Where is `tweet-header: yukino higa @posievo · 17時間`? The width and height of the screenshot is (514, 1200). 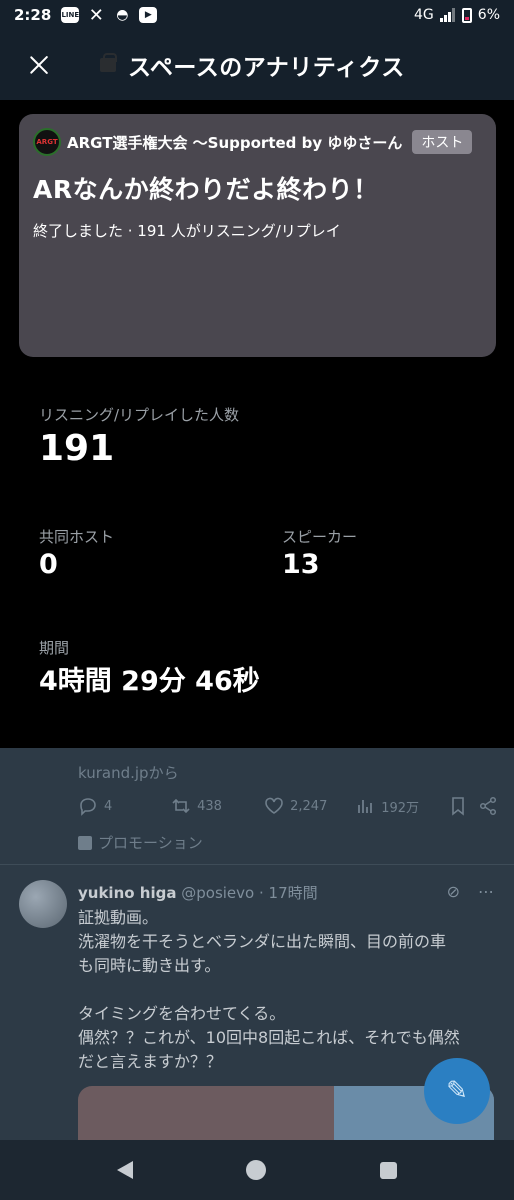 tweet-header: yukino higa @posievo · 17時間 is located at coordinates (198, 892).